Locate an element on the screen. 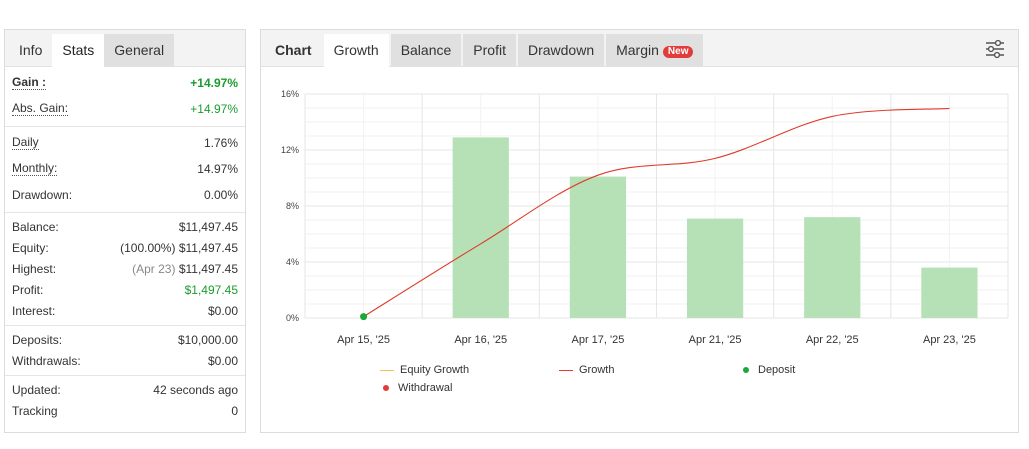 Image resolution: width=1029 pixels, height=449 pixels. tab-growth: Growth is located at coordinates (356, 50).